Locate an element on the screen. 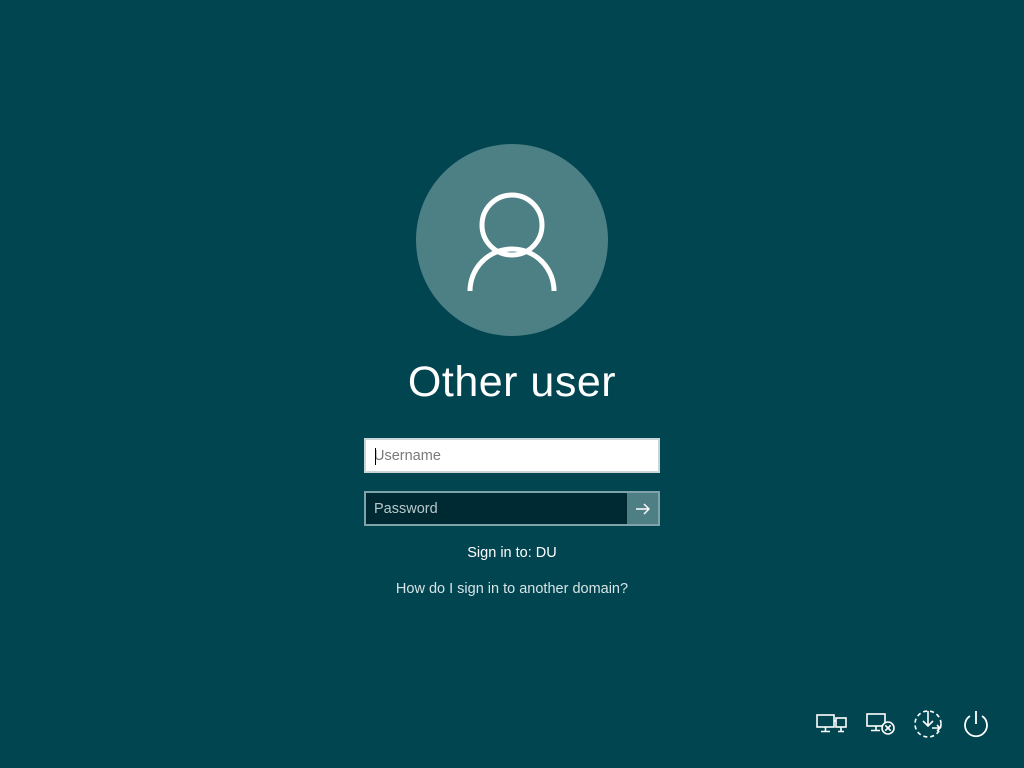 The width and height of the screenshot is (1024, 768). ease-of-access-icon is located at coordinates (928, 724).